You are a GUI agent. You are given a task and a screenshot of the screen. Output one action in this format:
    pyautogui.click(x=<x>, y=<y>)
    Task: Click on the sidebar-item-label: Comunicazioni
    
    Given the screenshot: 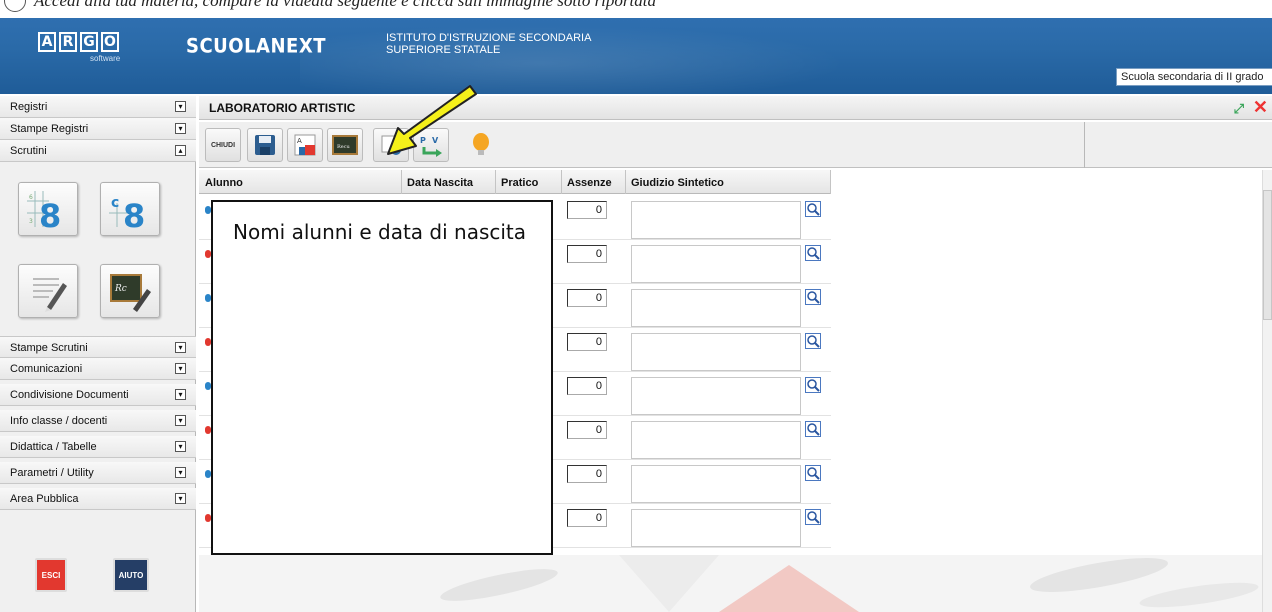 What is the action you would take?
    pyautogui.click(x=46, y=369)
    